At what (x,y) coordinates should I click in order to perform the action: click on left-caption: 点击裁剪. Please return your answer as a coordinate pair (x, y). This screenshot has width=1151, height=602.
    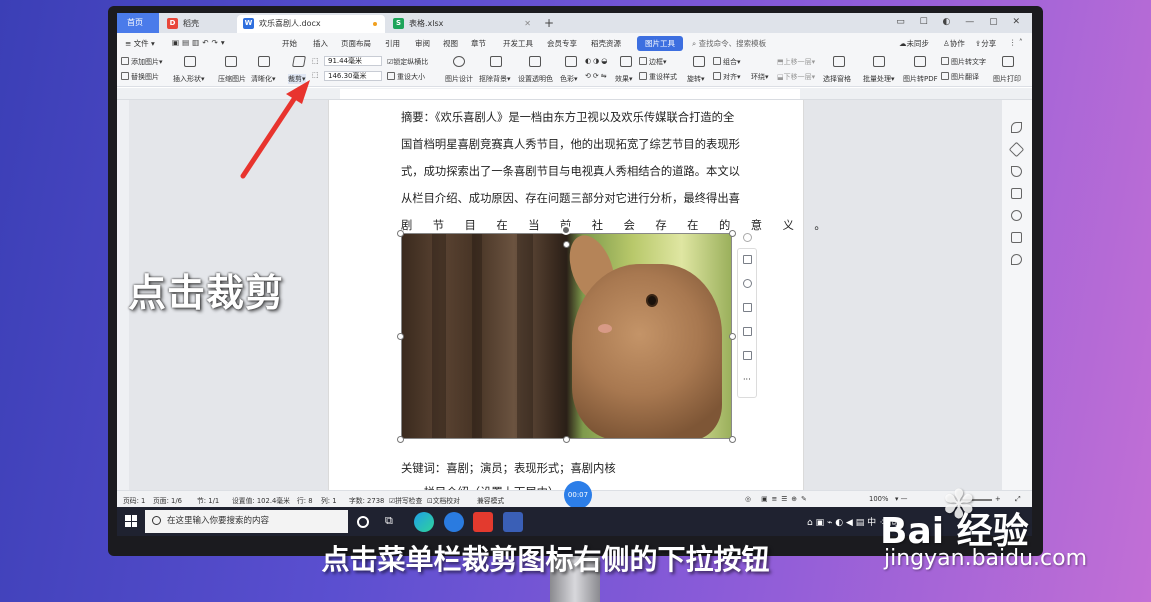
    Looking at the image, I should click on (206, 293).